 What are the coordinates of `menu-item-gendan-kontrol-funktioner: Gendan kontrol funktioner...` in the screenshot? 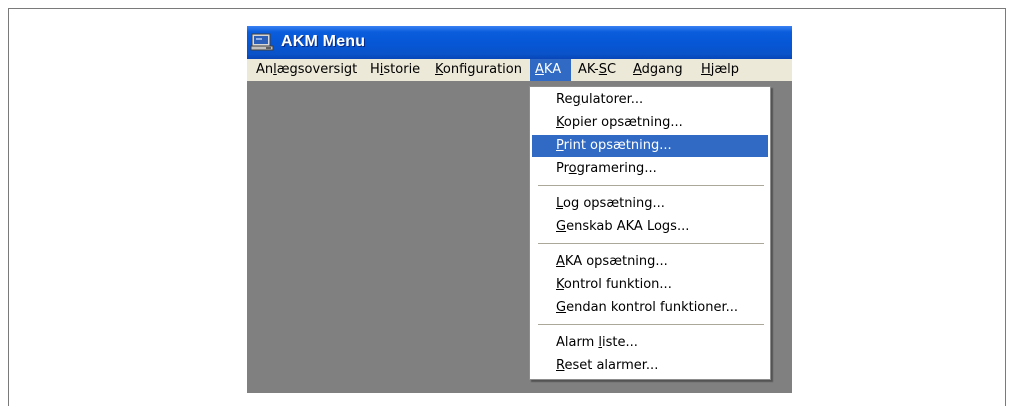 It's located at (650, 308).